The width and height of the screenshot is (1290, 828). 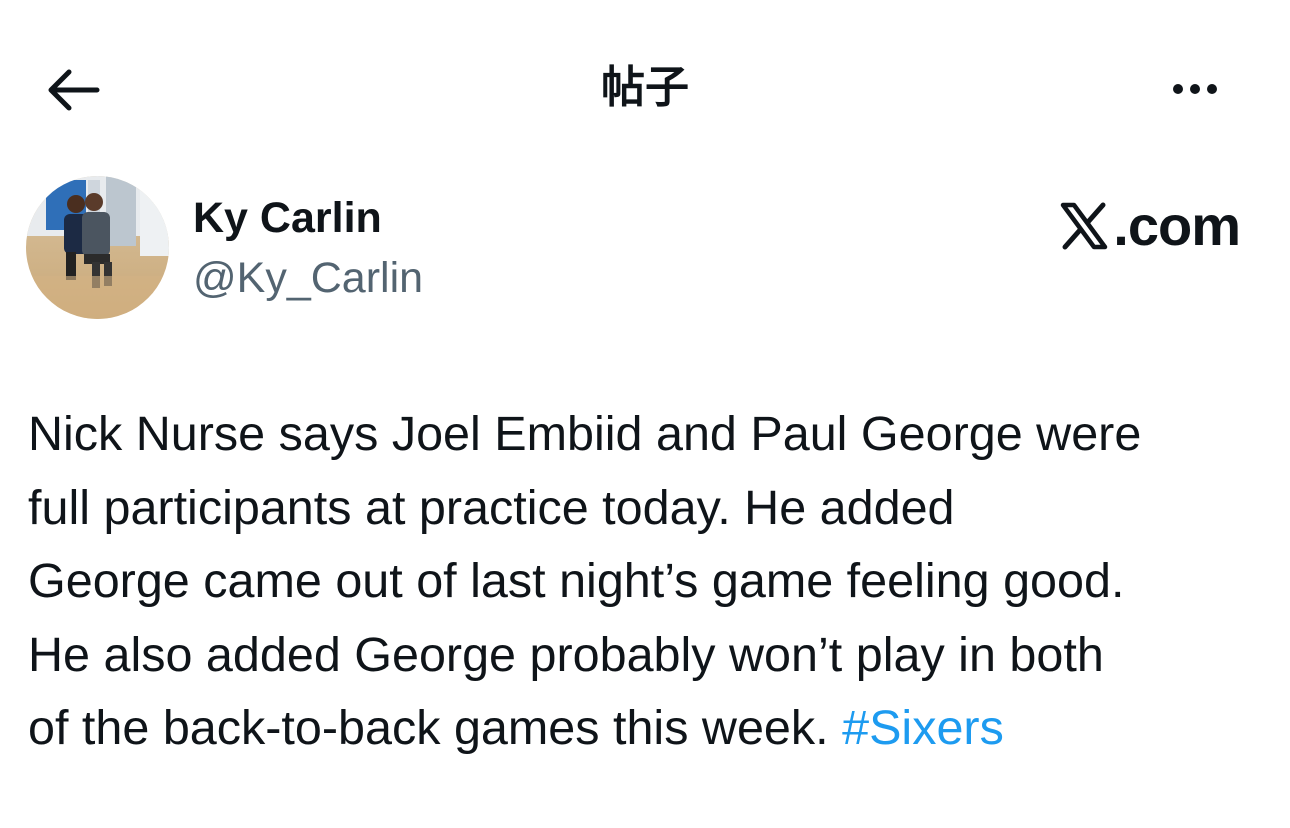 What do you see at coordinates (923, 728) in the screenshot?
I see `hashtag-link: #Sixers` at bounding box center [923, 728].